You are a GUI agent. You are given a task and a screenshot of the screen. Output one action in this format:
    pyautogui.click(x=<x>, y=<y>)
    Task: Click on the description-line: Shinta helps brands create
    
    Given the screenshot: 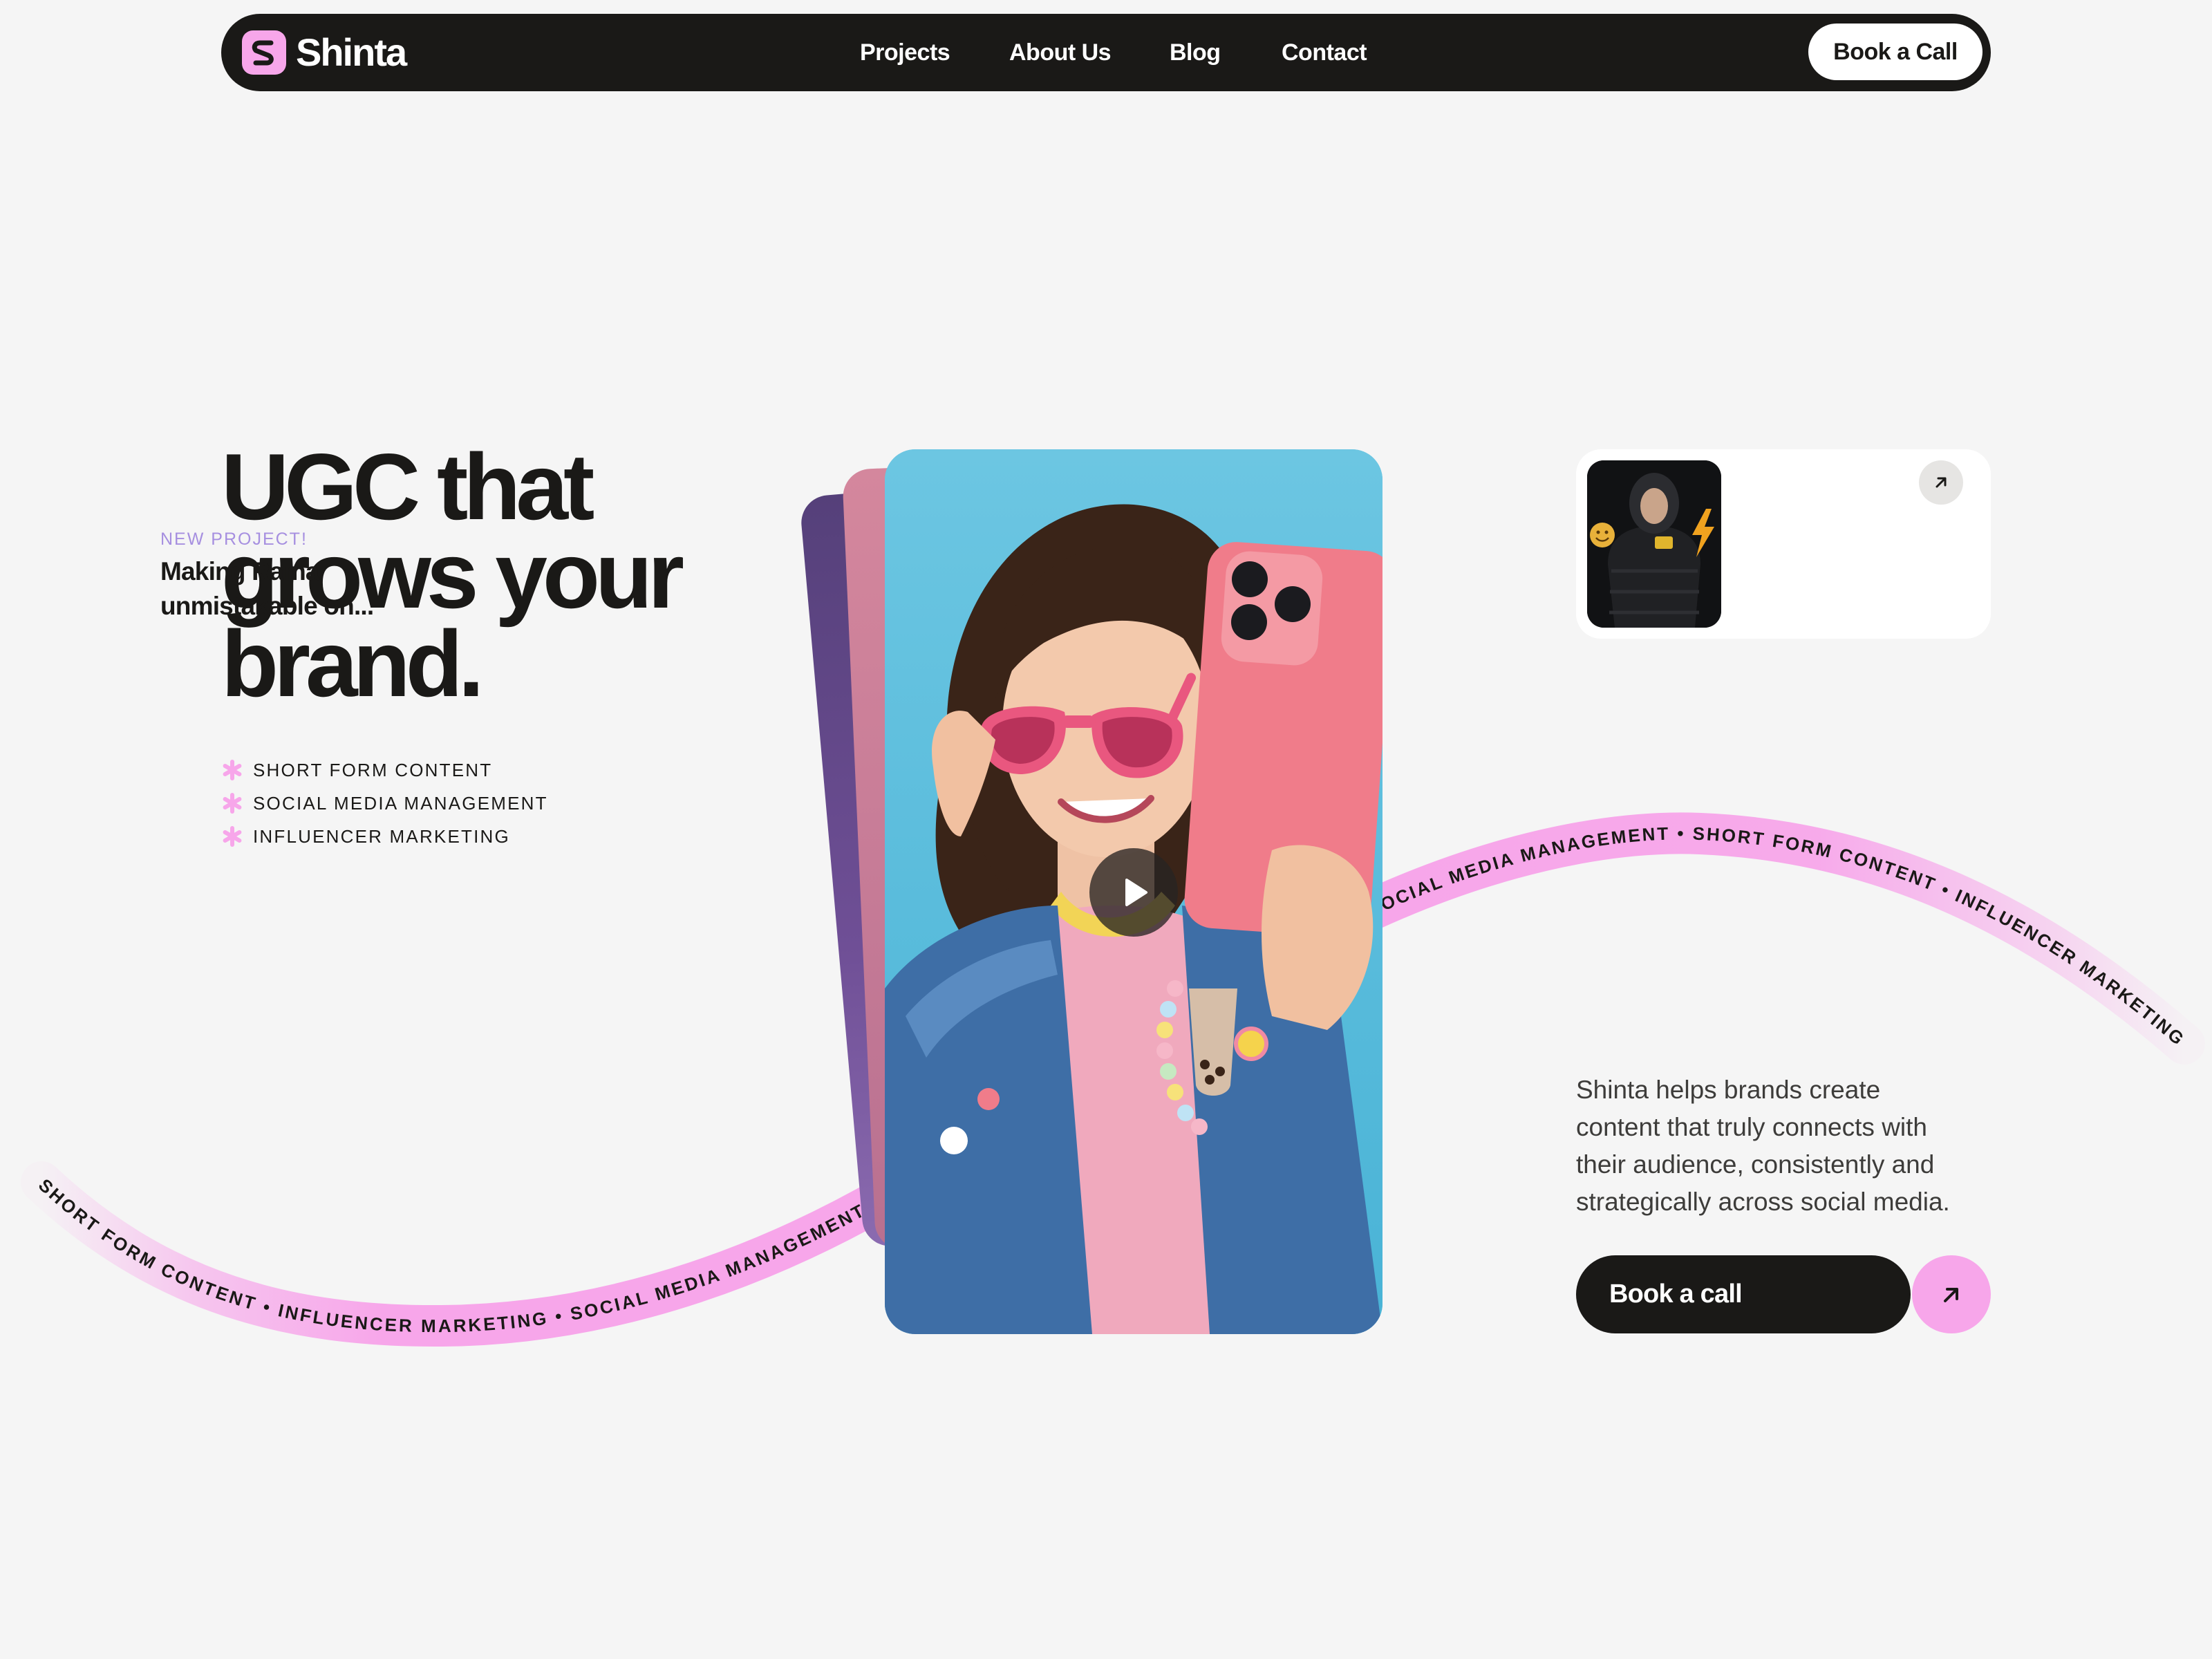 What is the action you would take?
    pyautogui.click(x=1728, y=1090)
    